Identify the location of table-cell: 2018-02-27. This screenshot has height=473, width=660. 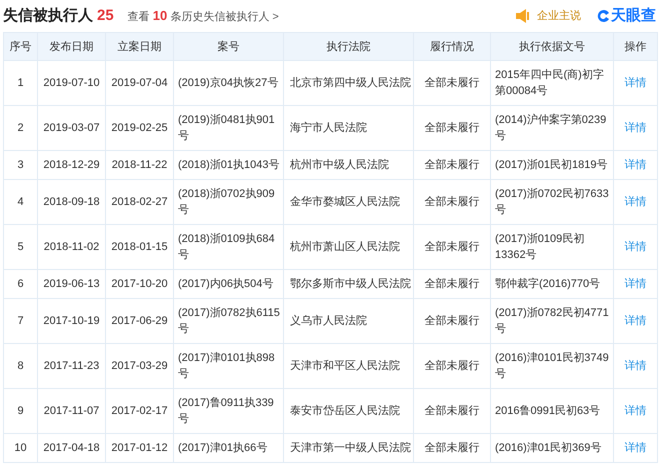
(140, 202).